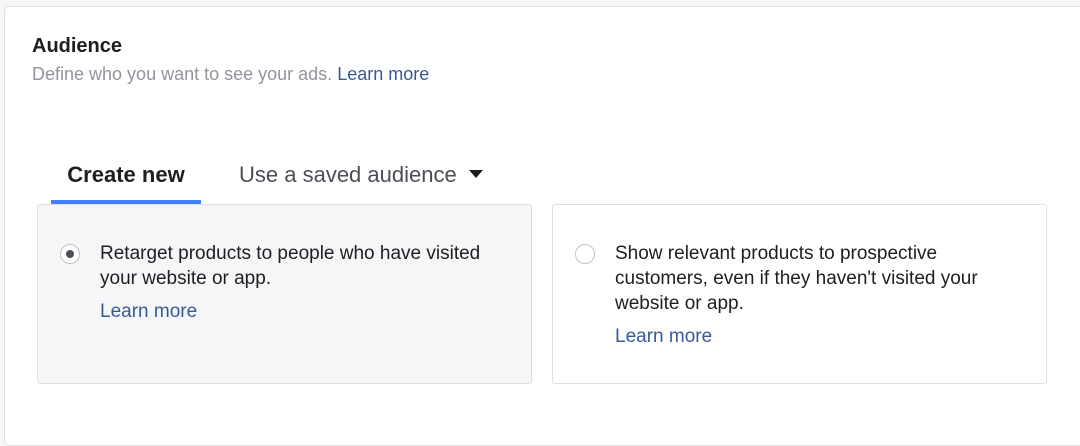 The width and height of the screenshot is (1080, 446). I want to click on tab-create-new: Create new, so click(126, 178).